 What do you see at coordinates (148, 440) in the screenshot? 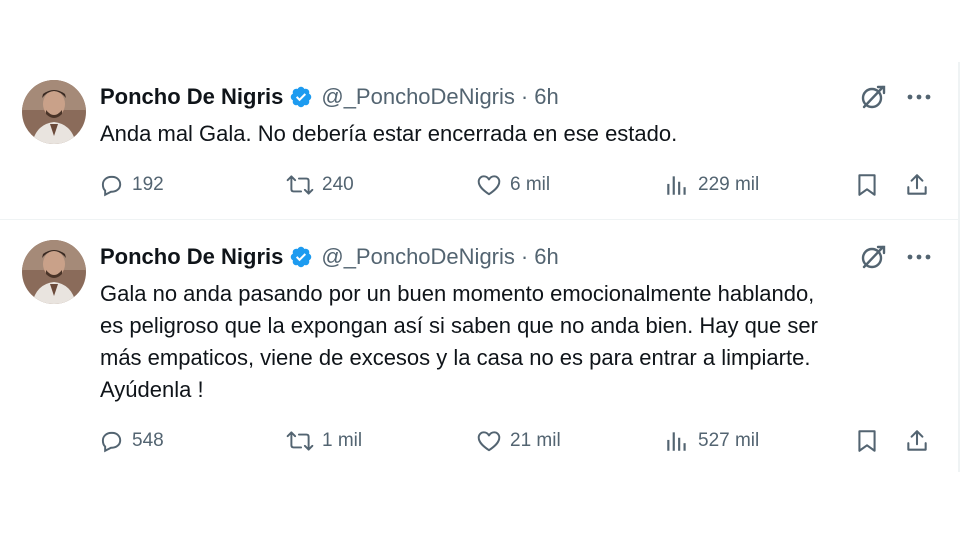
I see `reply-count: 548` at bounding box center [148, 440].